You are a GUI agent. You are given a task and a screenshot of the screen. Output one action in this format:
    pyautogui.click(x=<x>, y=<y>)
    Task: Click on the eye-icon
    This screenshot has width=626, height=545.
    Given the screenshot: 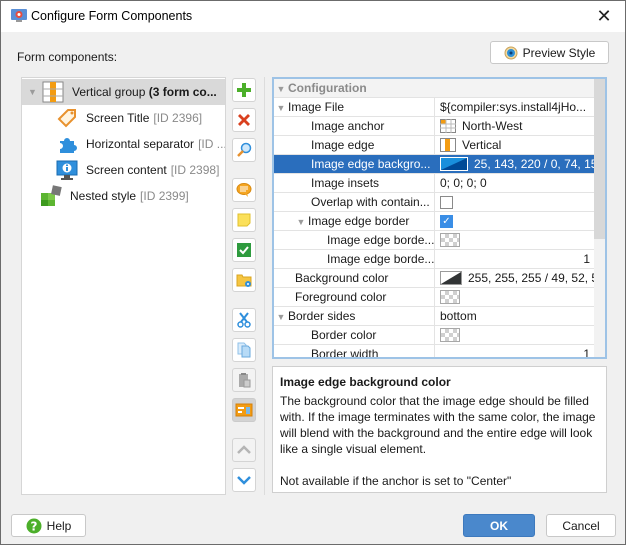 What is the action you would take?
    pyautogui.click(x=511, y=52)
    